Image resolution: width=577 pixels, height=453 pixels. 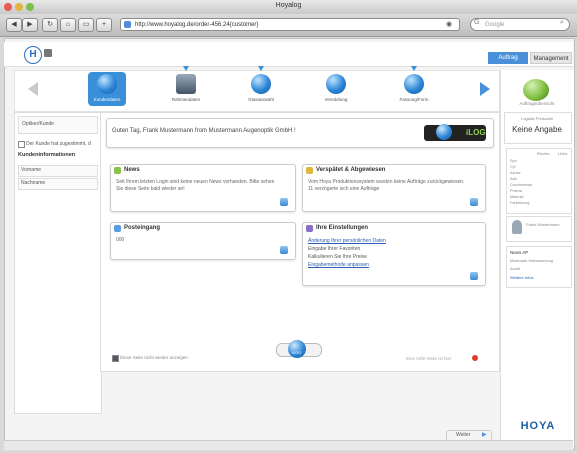 I want to click on delayed-title: Verspätet & Abgewiesen, so click(x=351, y=170).